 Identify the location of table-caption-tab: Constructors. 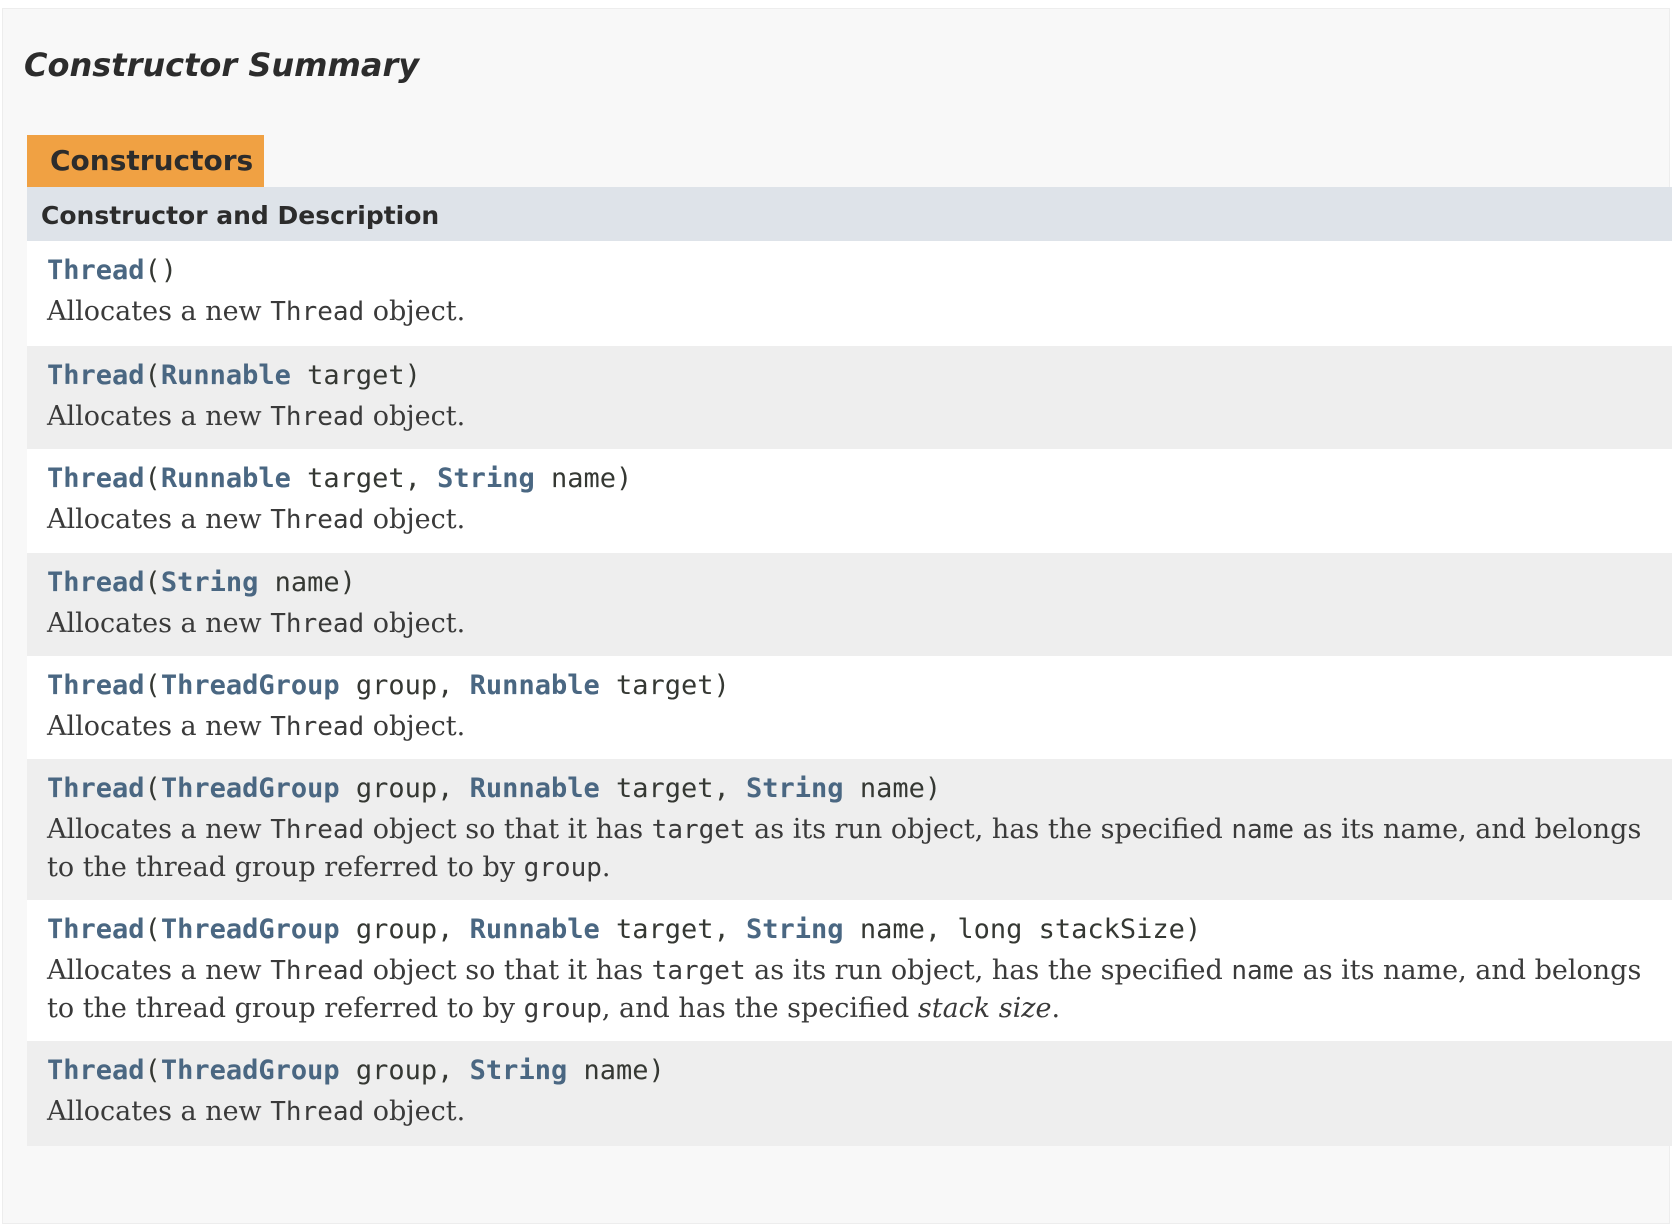
(145, 161).